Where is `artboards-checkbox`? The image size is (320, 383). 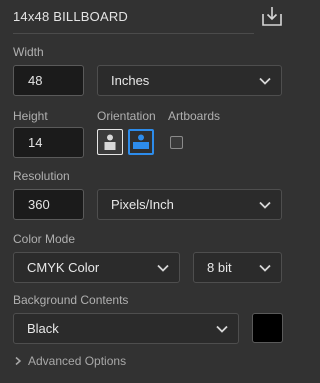
artboards-checkbox is located at coordinates (176, 142).